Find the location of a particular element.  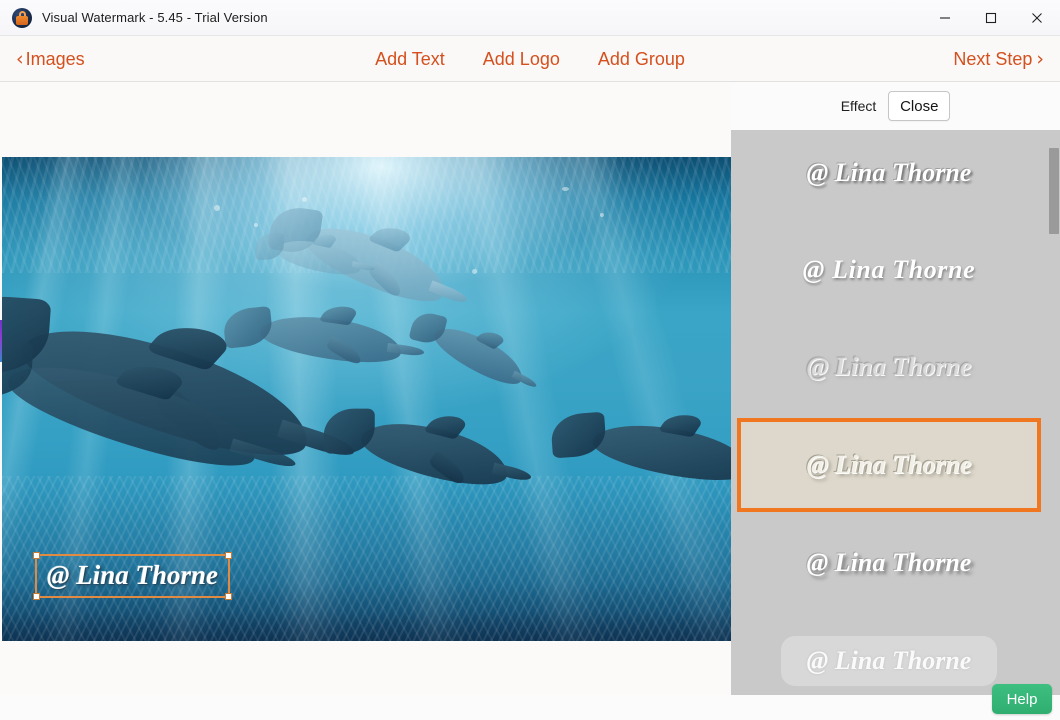

back-to-images-label: Images is located at coordinates (55, 58).